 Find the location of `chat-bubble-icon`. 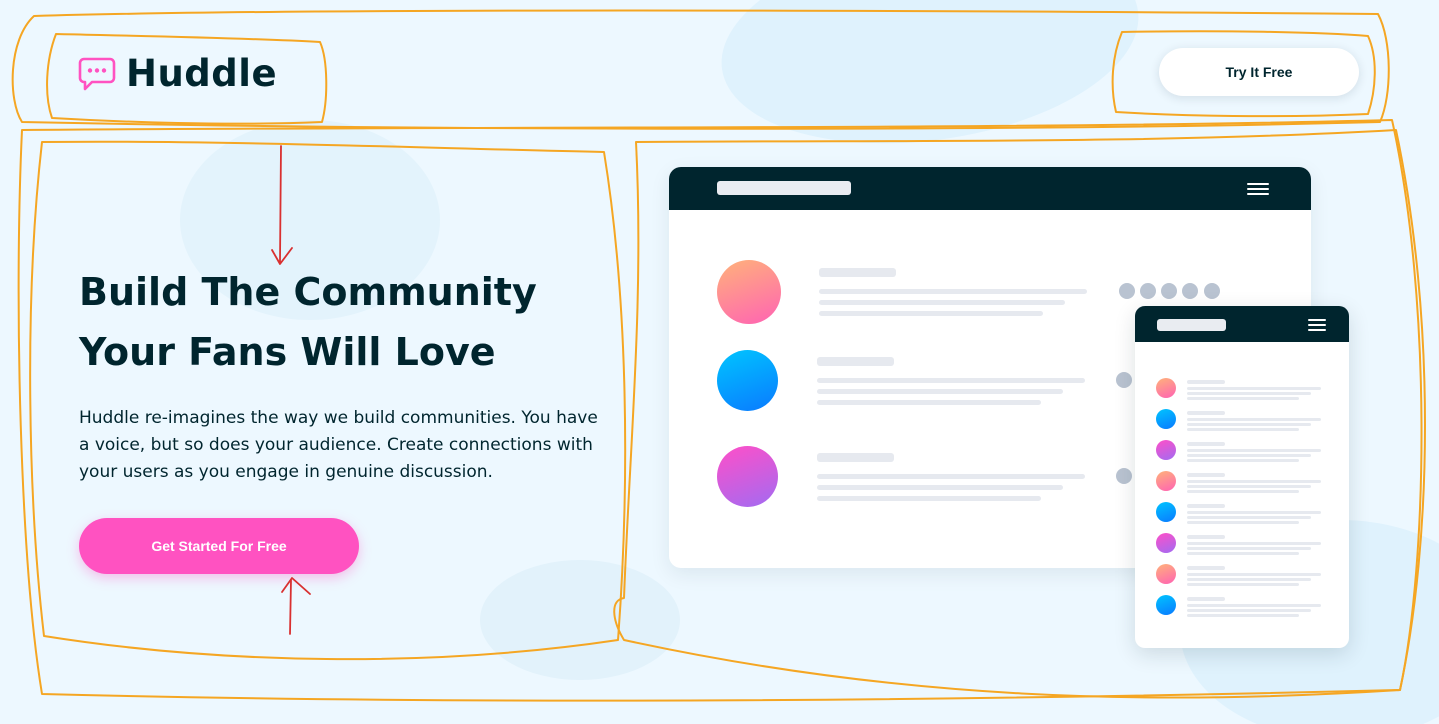

chat-bubble-icon is located at coordinates (97, 73).